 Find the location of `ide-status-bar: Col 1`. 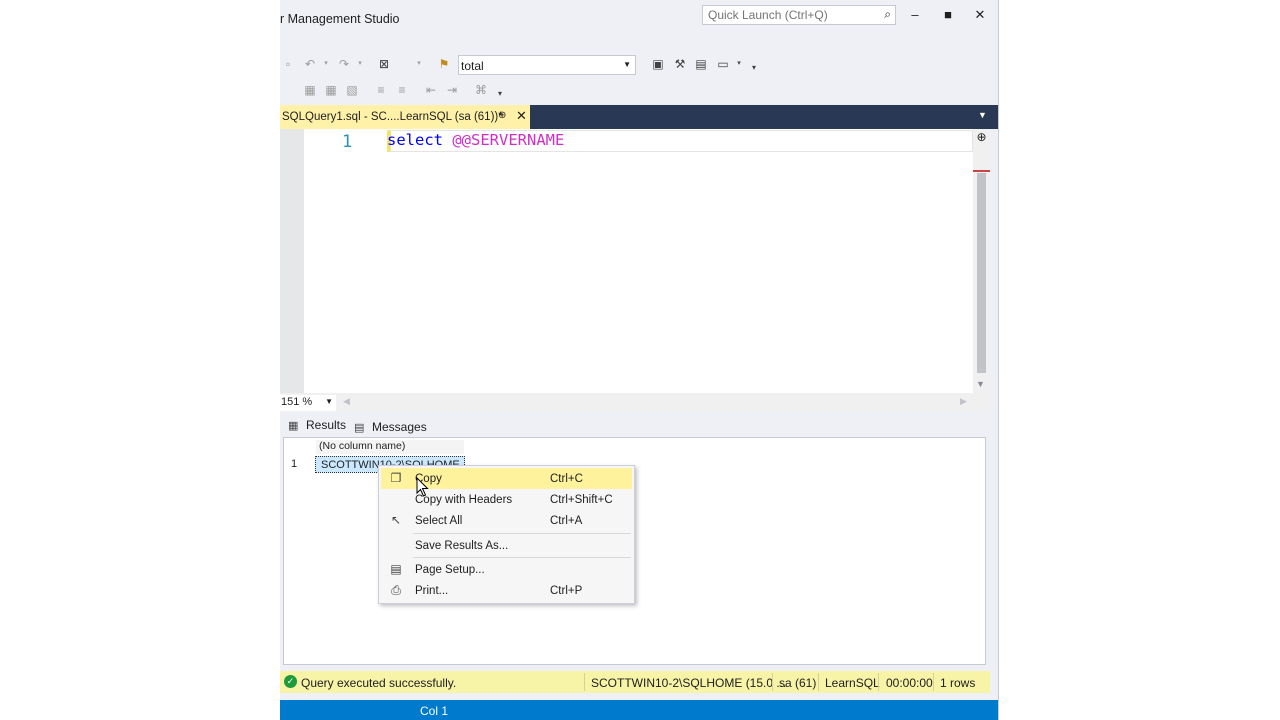

ide-status-bar: Col 1 is located at coordinates (639, 710).